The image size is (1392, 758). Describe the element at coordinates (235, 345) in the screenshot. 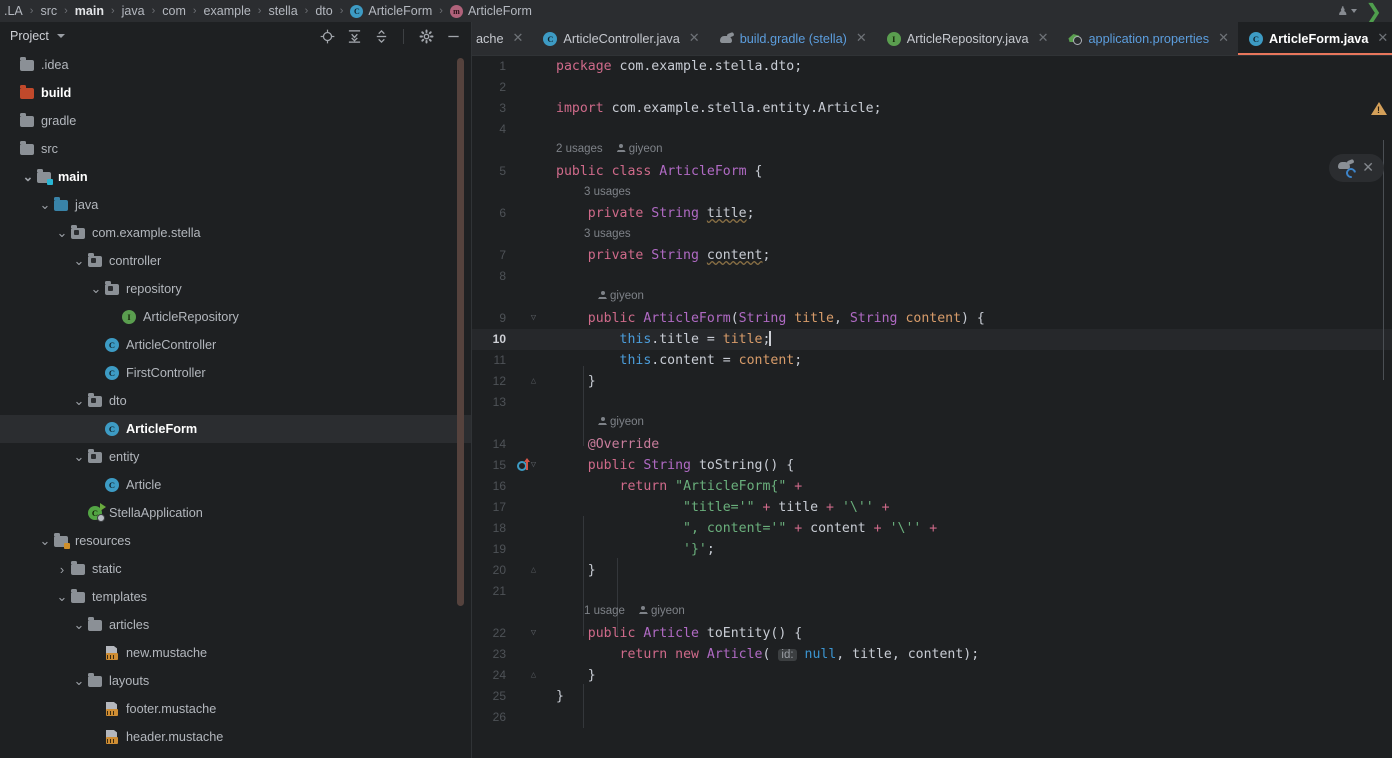

I see `tree-node-articlecontroller: C ArticleController` at that location.